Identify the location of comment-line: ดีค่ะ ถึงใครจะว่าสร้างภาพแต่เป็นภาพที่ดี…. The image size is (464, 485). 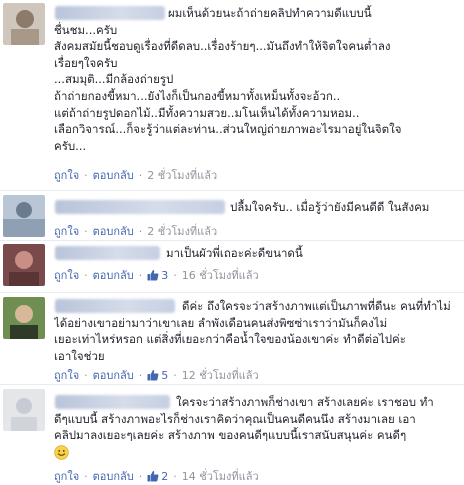
(316, 306).